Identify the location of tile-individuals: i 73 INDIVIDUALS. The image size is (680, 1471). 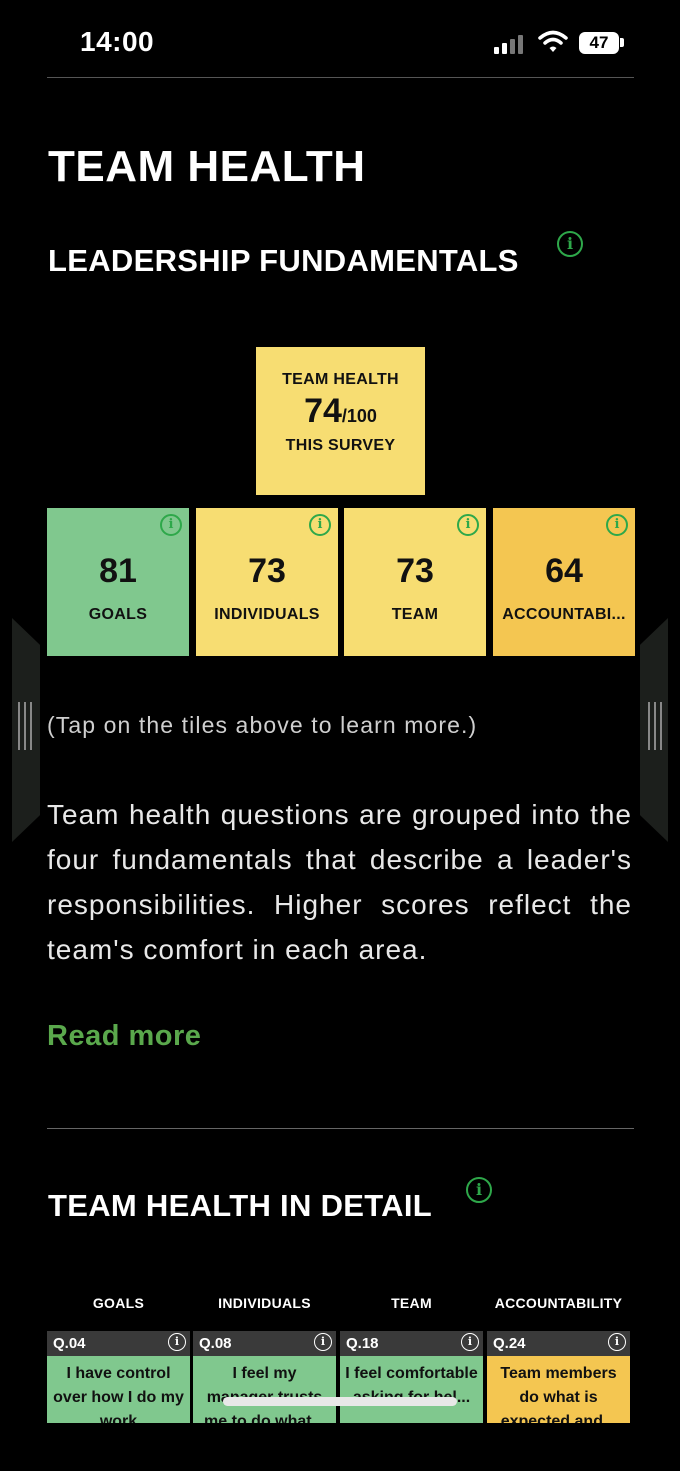
(267, 582).